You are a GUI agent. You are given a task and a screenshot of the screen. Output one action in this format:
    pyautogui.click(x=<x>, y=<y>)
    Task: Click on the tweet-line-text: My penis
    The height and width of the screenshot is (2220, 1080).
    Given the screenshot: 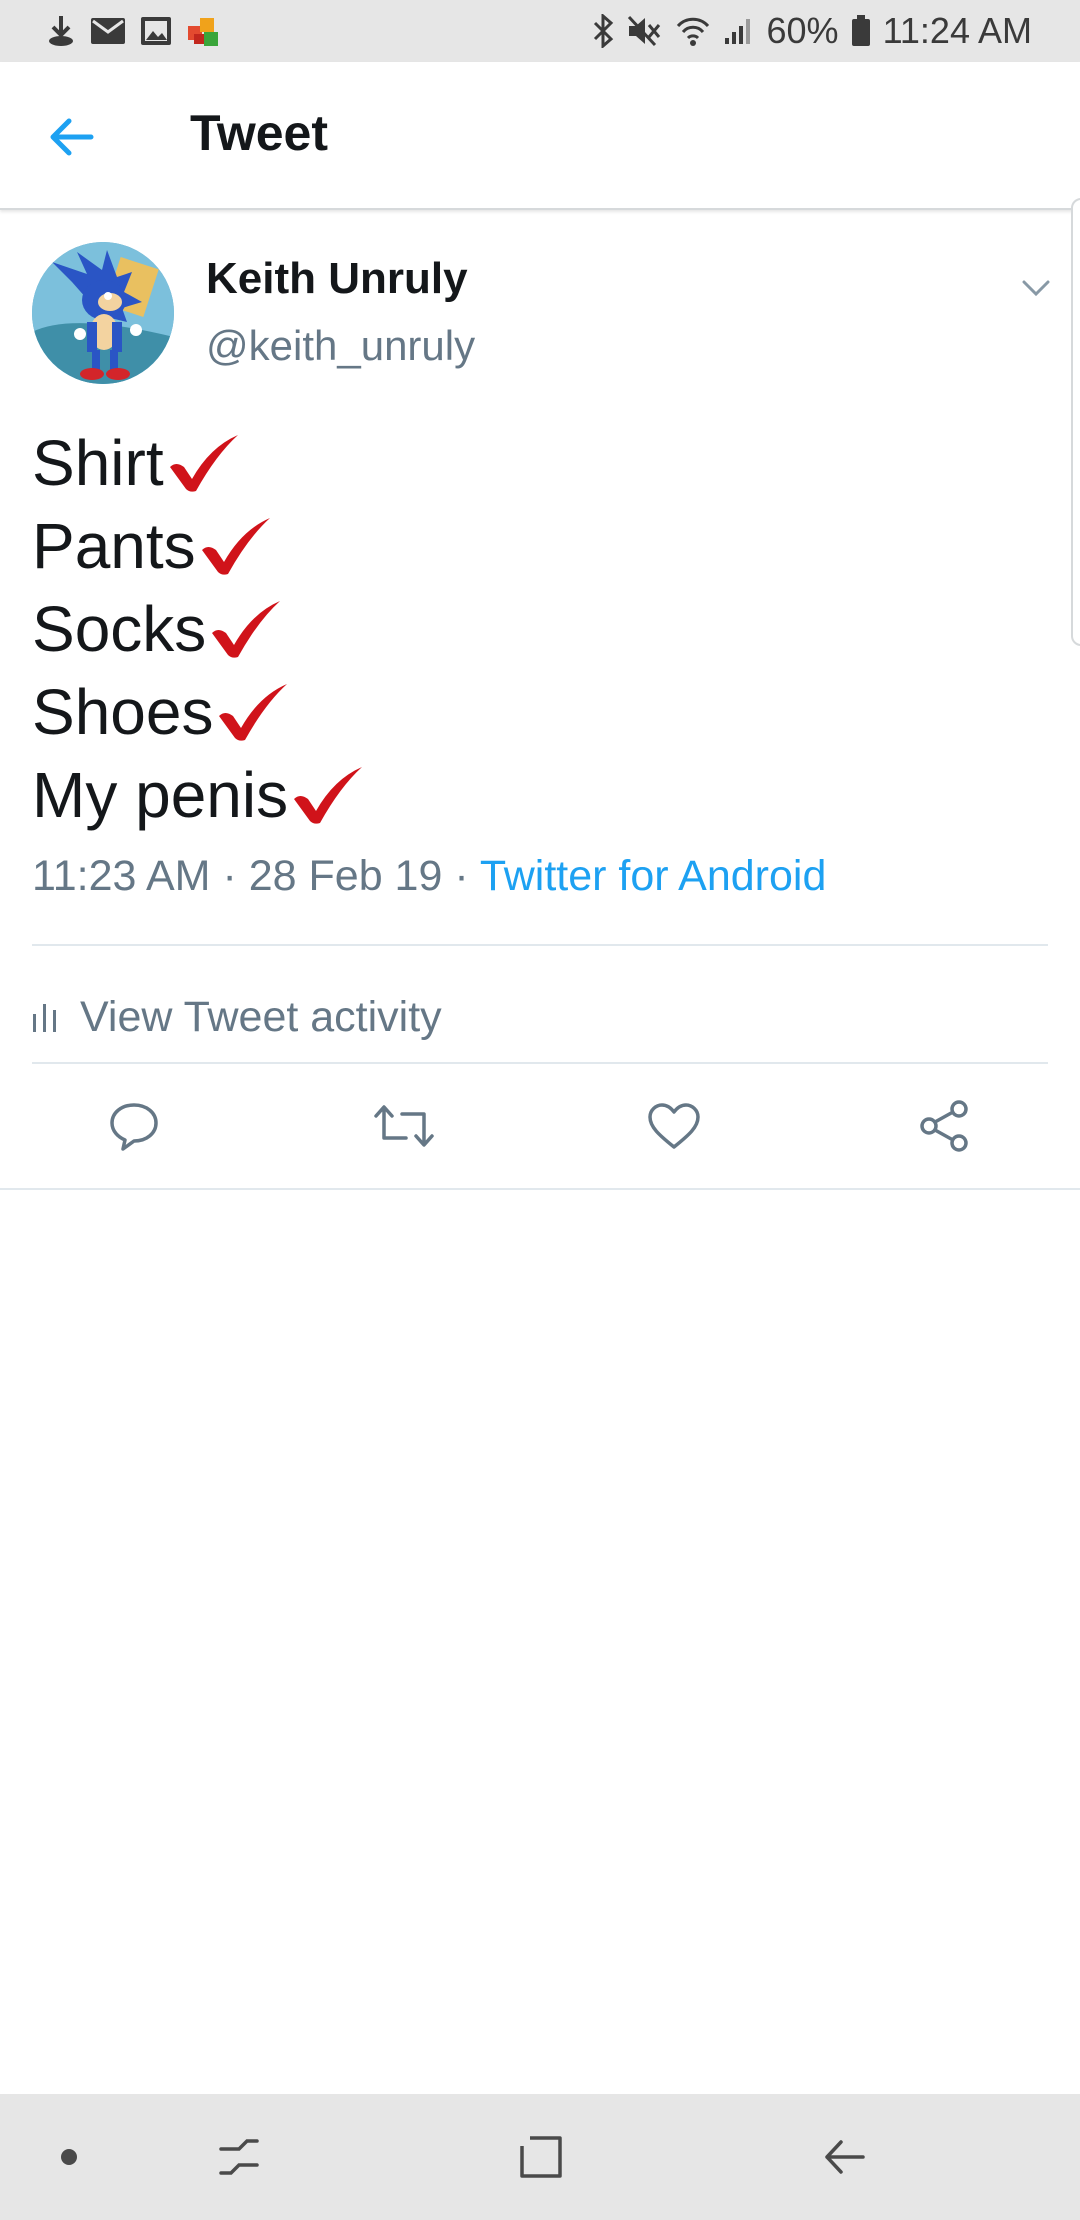 What is the action you would take?
    pyautogui.click(x=160, y=795)
    